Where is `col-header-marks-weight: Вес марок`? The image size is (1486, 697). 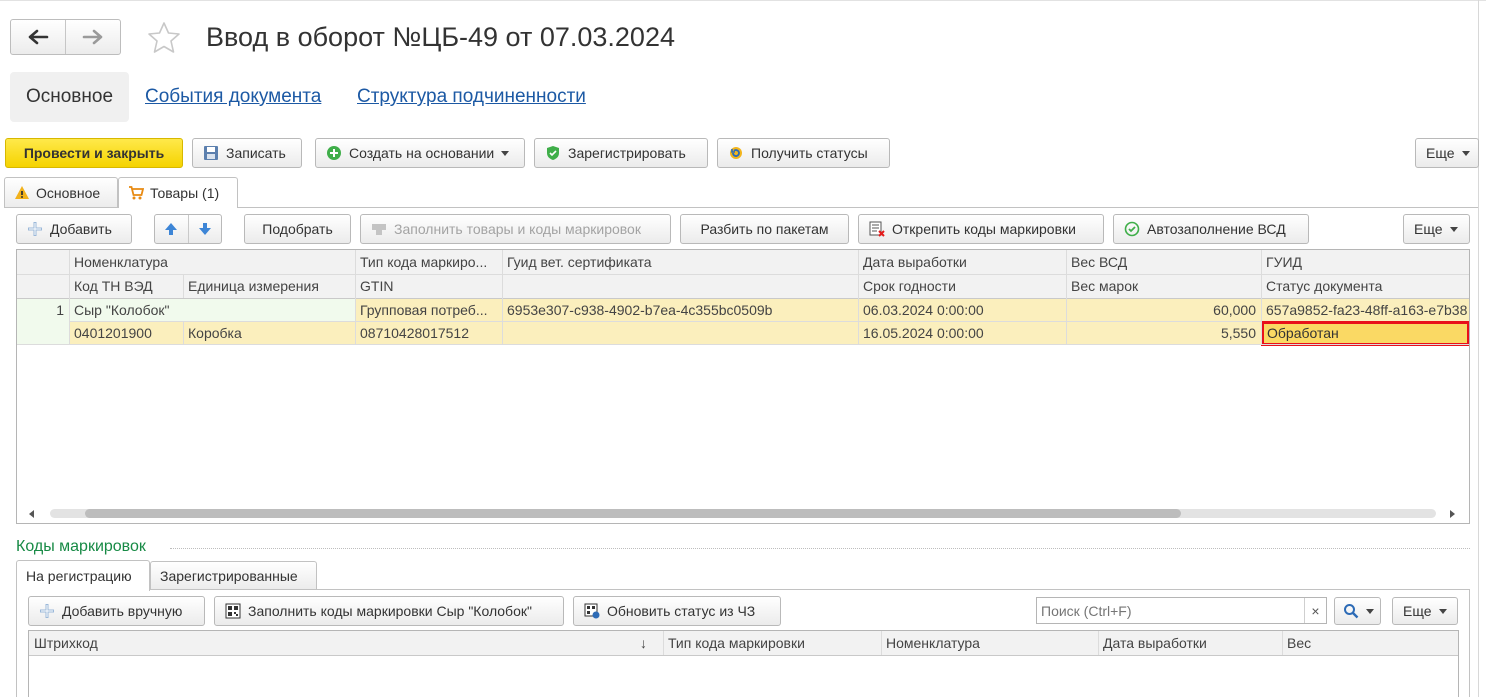
col-header-marks-weight: Вес марок is located at coordinates (1163, 286).